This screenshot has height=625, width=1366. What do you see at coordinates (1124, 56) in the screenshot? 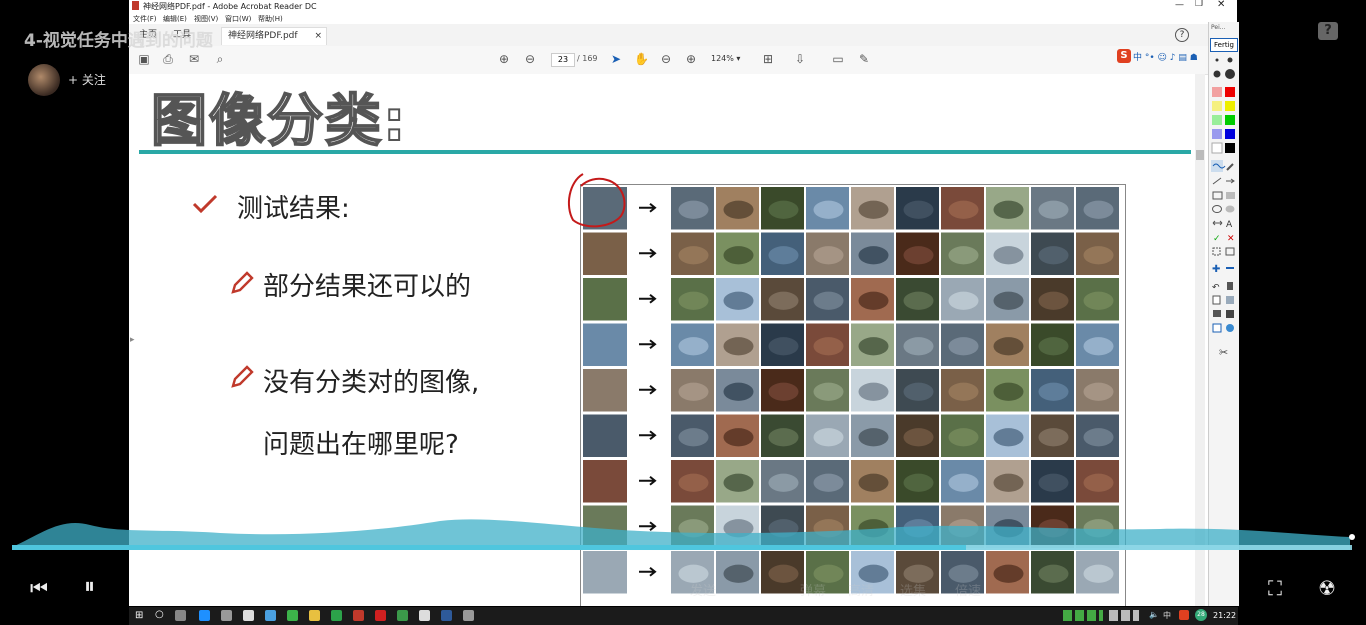
I see `sogou-ime-icon: S` at bounding box center [1124, 56].